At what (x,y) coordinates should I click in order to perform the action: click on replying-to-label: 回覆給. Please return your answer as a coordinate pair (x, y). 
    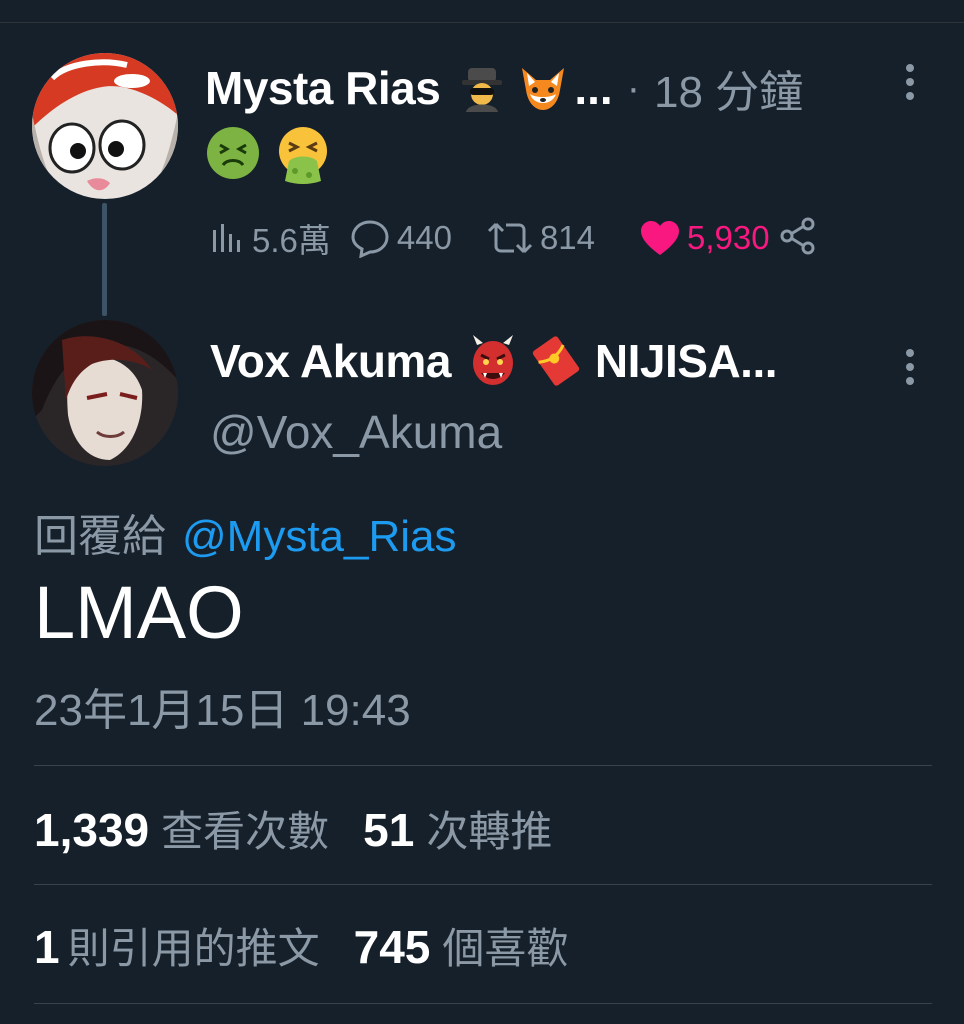
    Looking at the image, I should click on (100, 536).